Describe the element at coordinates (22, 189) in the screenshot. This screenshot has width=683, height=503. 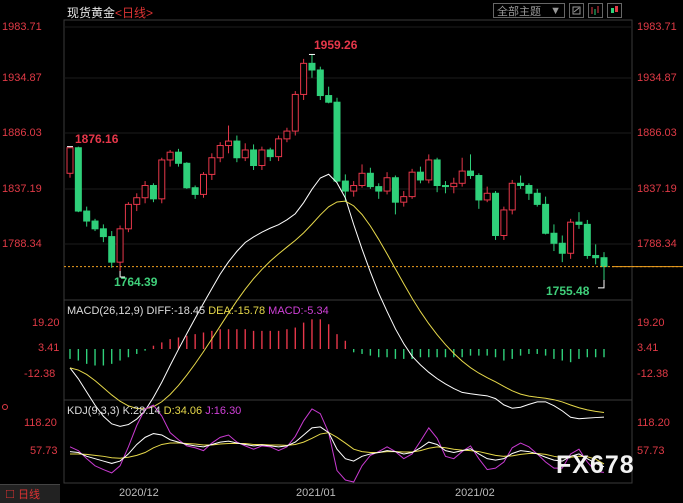
I see `y-tick-left: 1837.19` at that location.